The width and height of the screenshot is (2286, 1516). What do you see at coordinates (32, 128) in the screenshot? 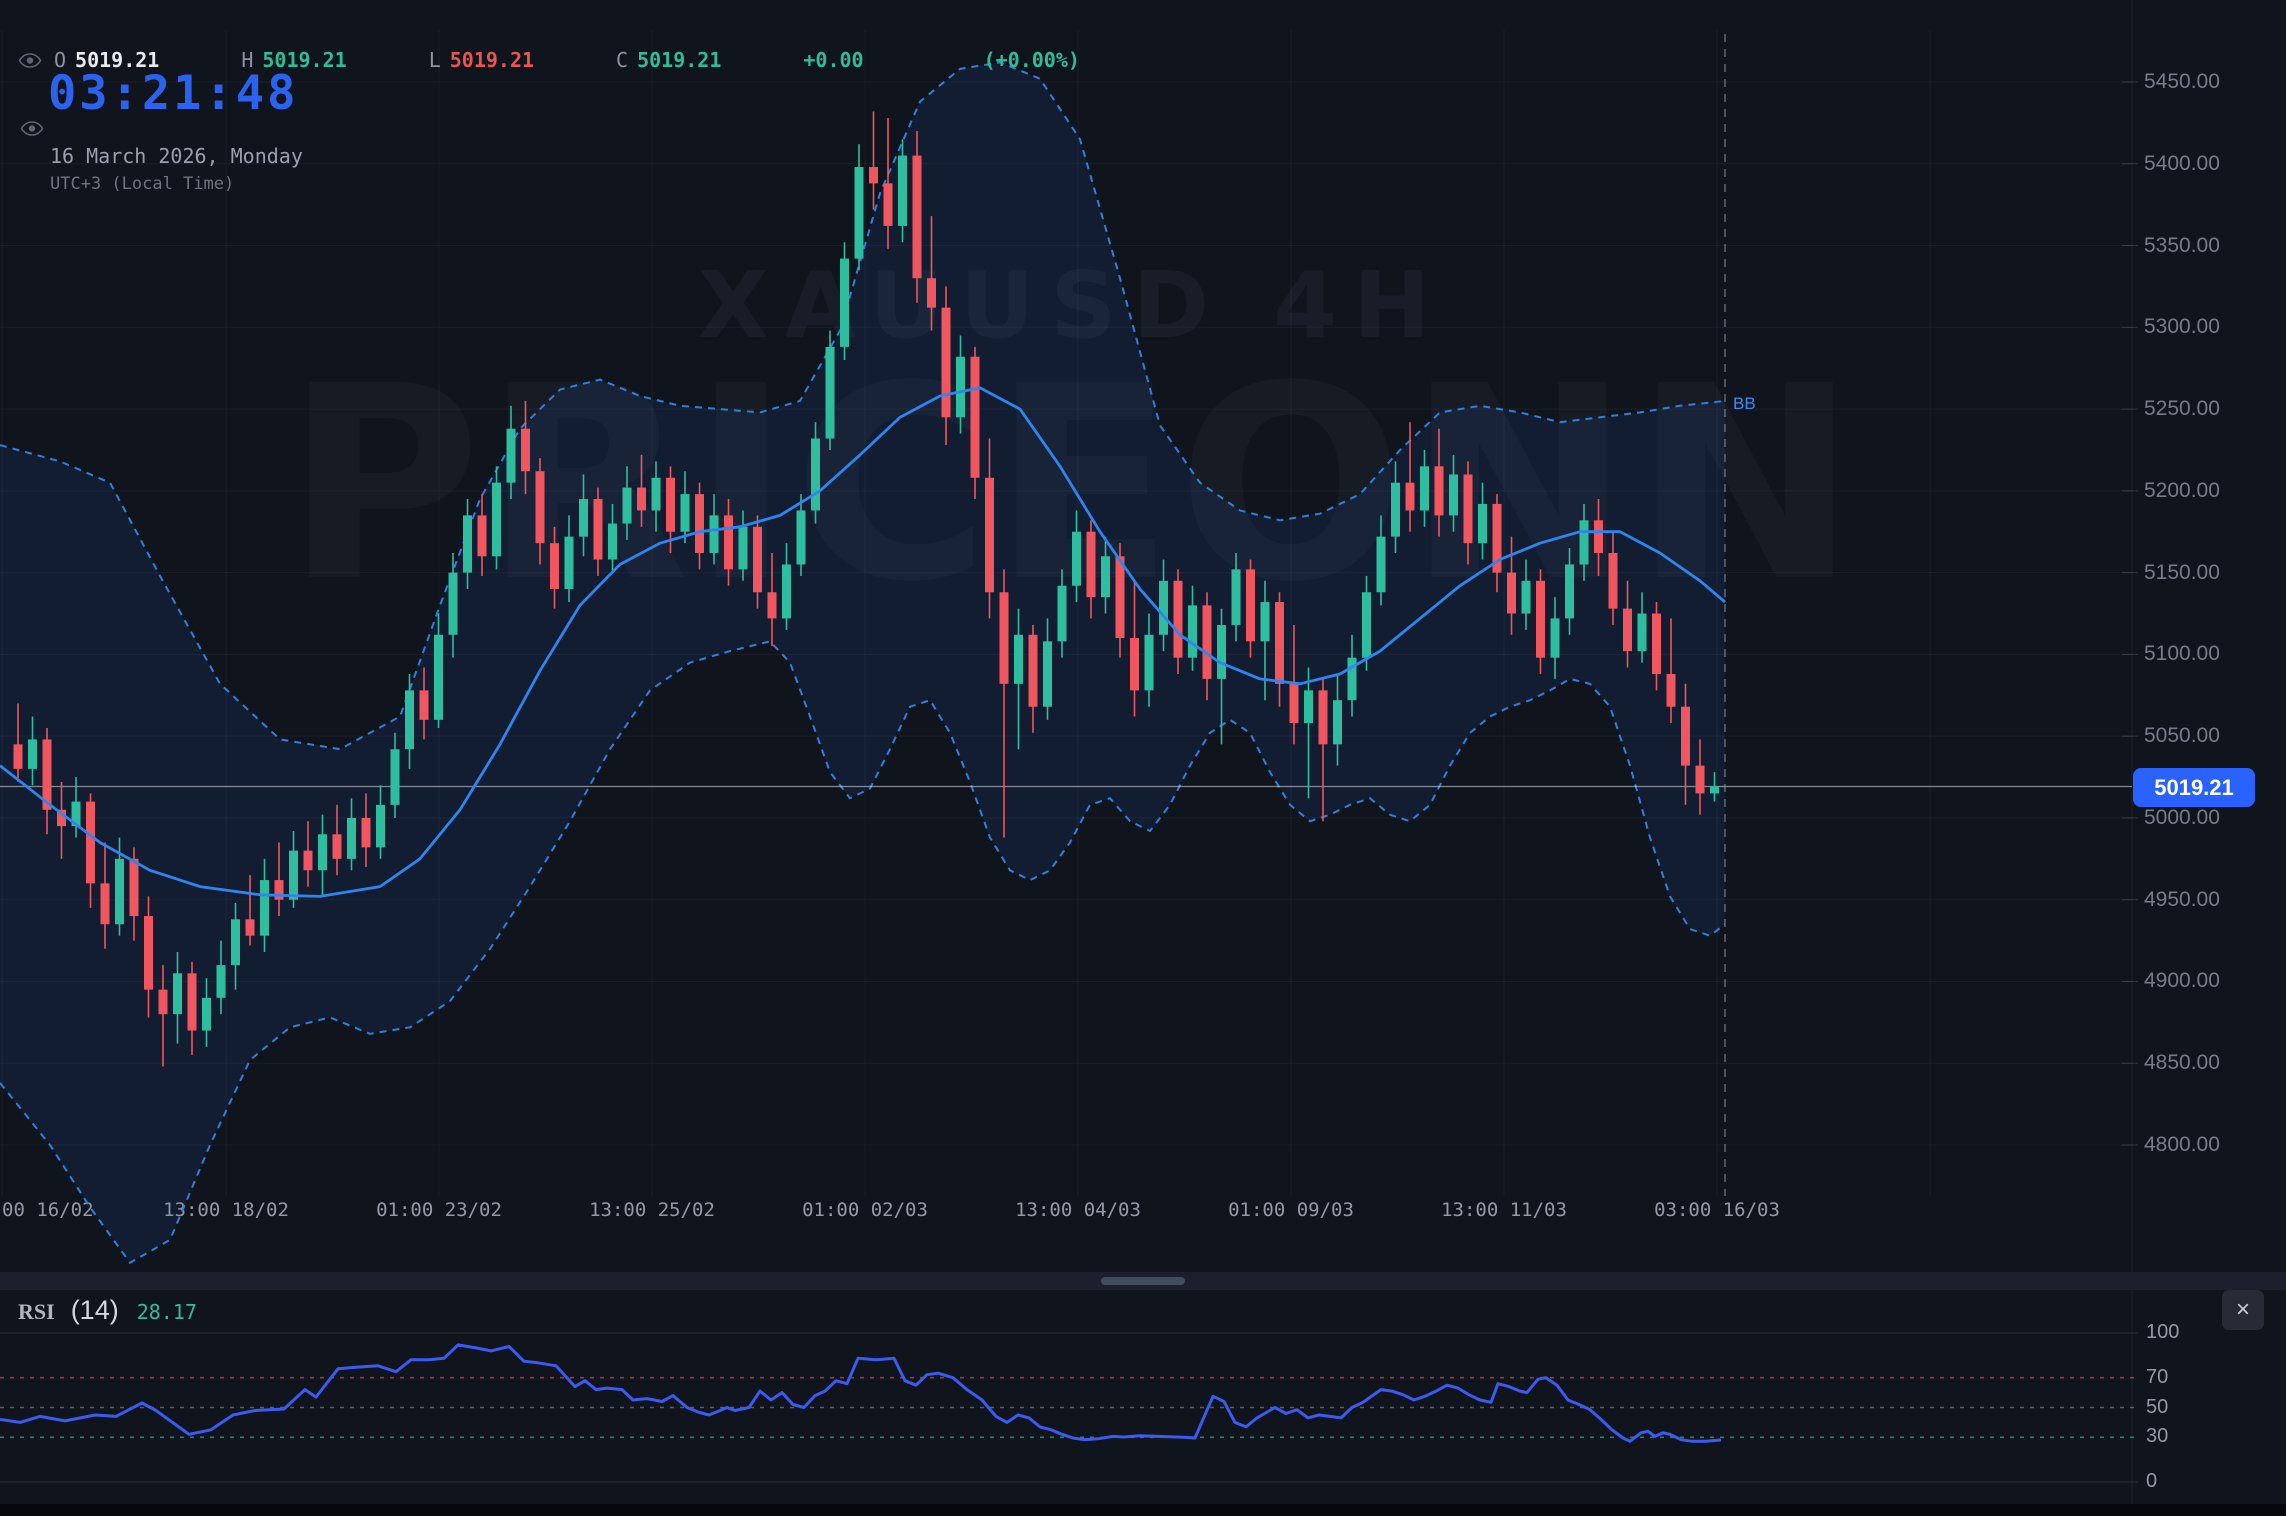
I see `clock-visibility-eye-icon` at bounding box center [32, 128].